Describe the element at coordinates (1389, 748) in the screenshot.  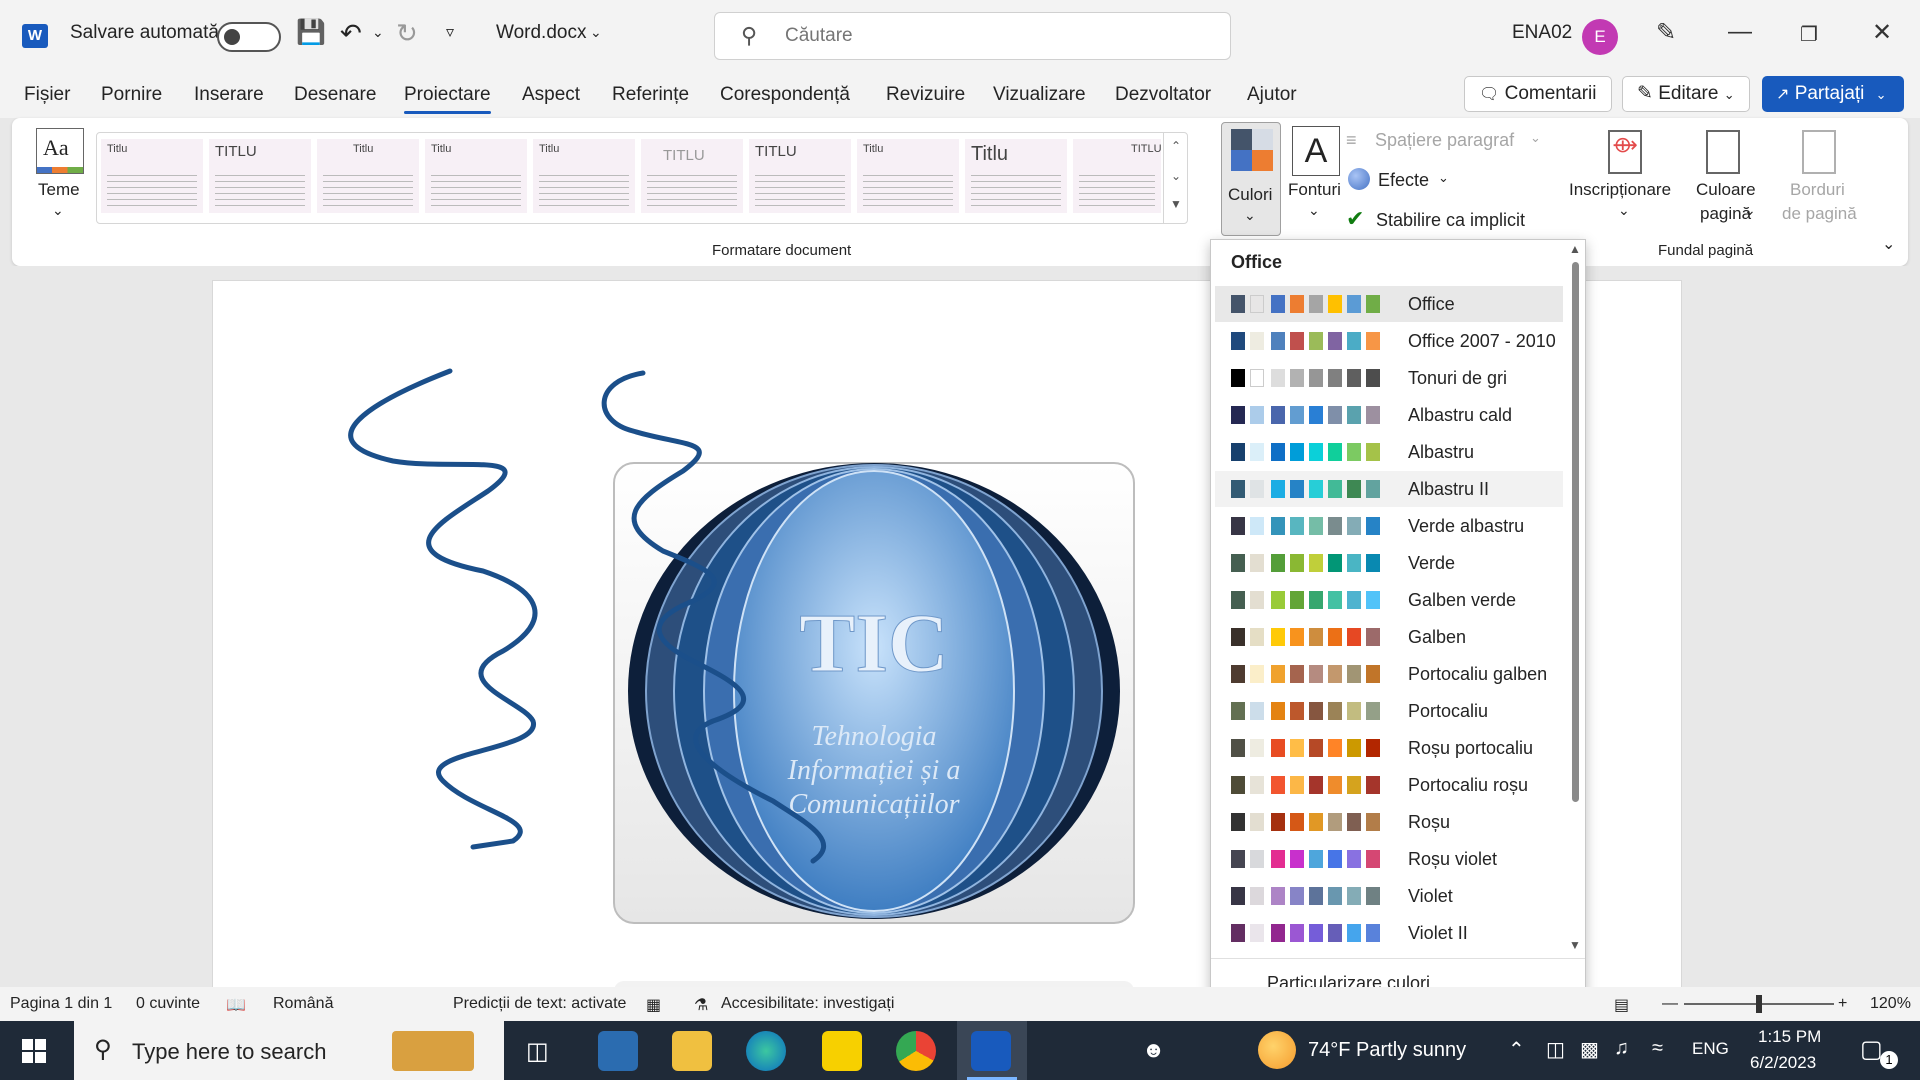
I see `color-scheme-item: Roșu portocaliu` at that location.